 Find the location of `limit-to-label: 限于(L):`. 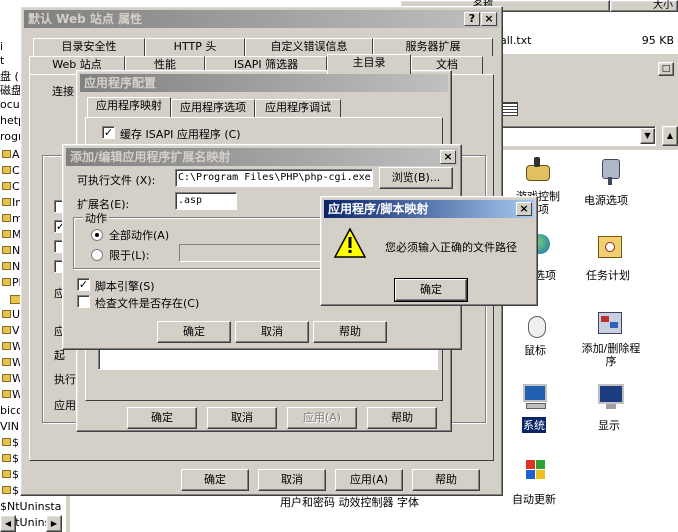

limit-to-label: 限于(L): is located at coordinates (129, 255).